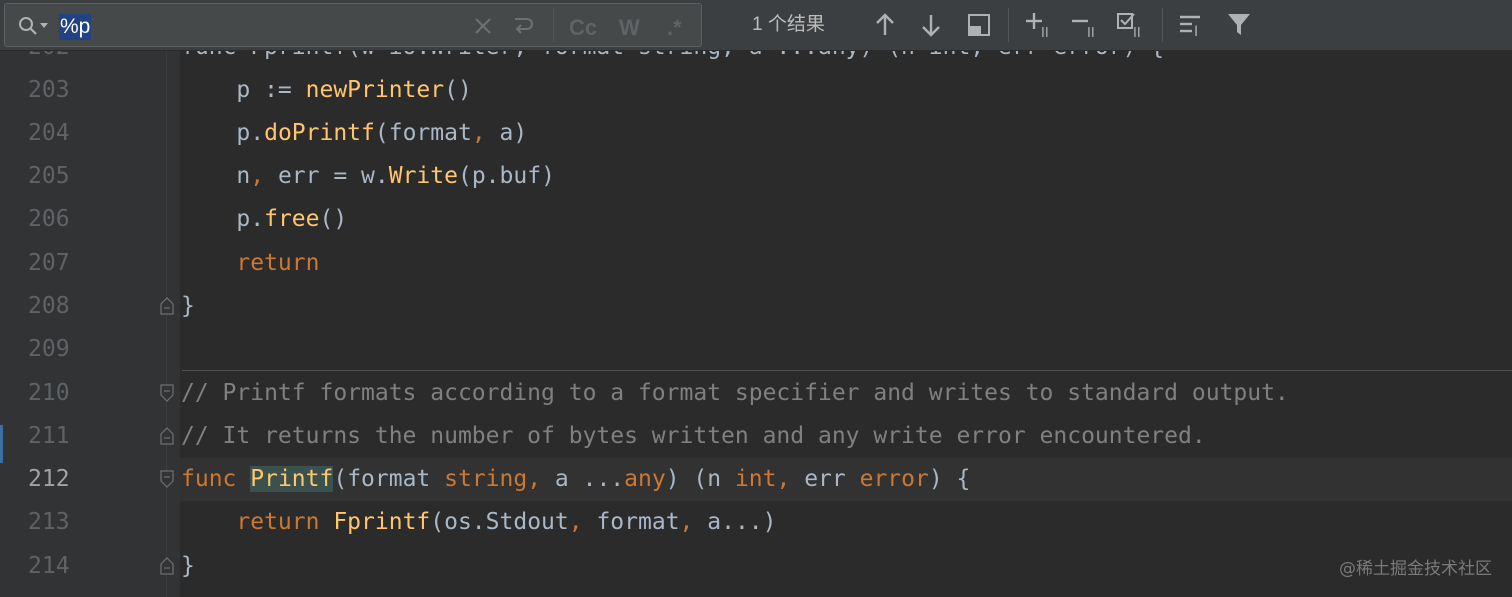  Describe the element at coordinates (1086, 26) in the screenshot. I see `remove-occurrence-icon: II` at that location.